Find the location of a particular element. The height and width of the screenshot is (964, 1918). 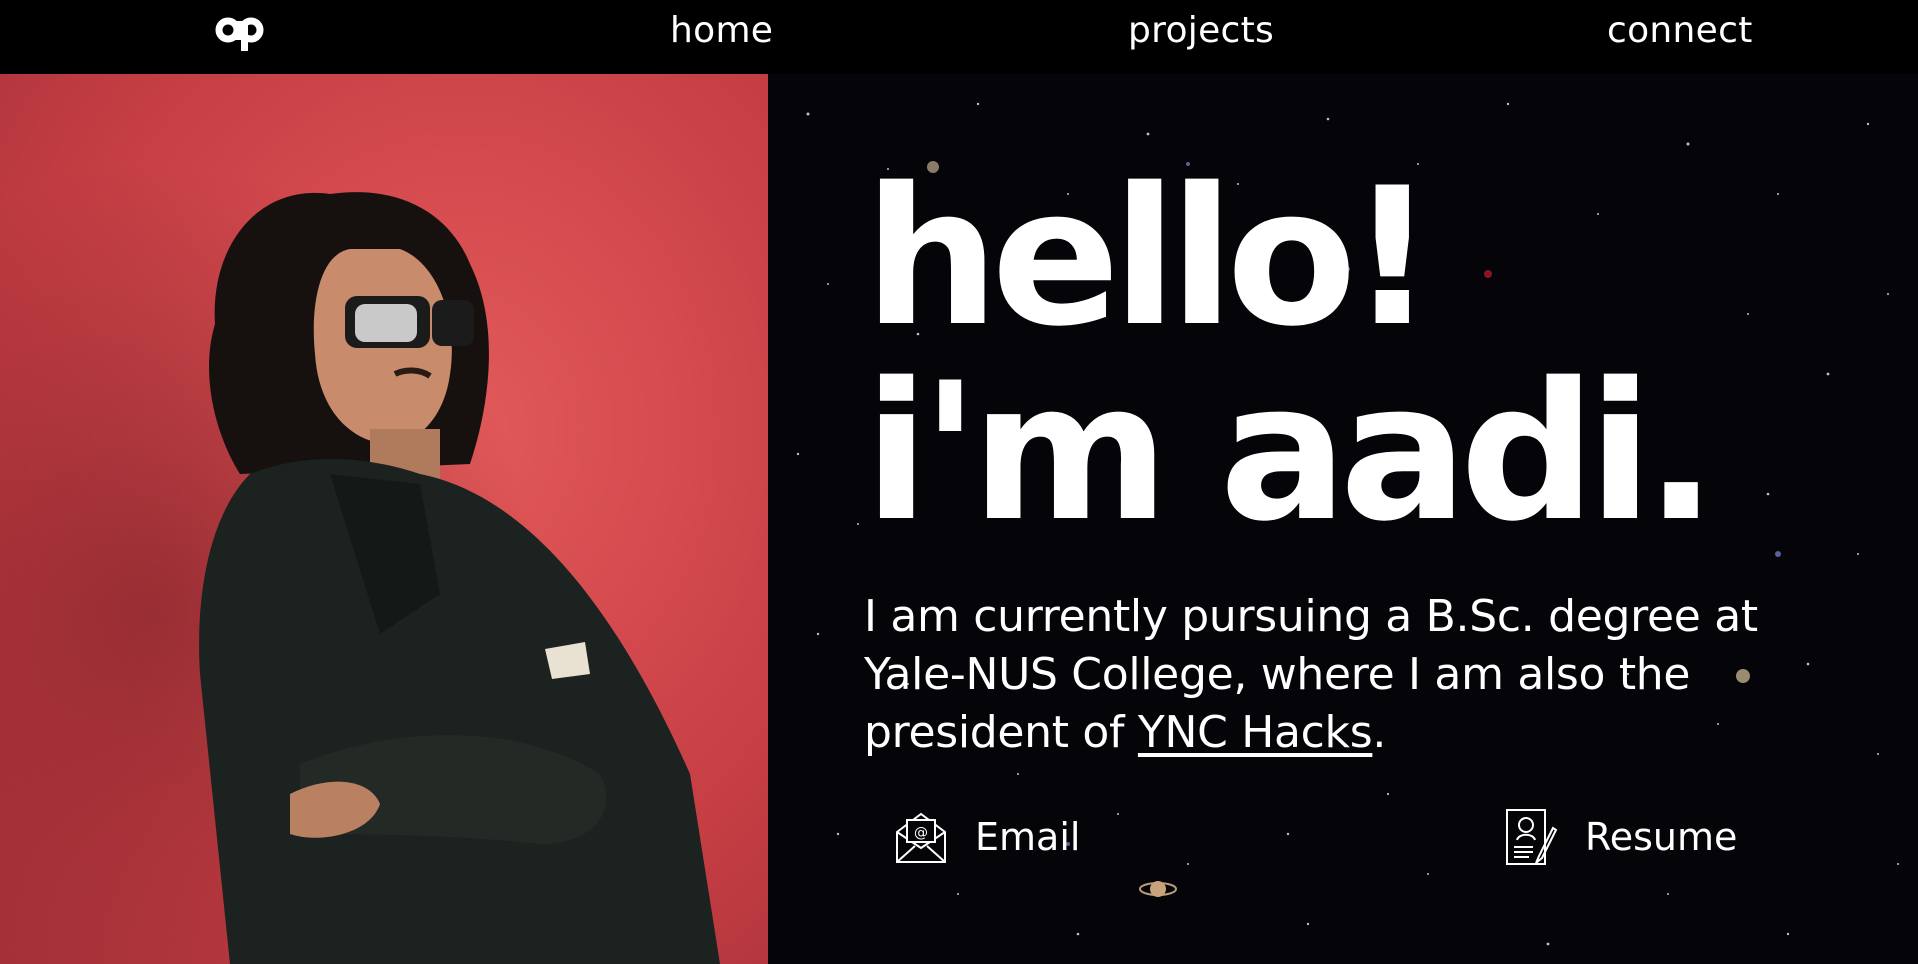

resume-icon is located at coordinates (1532, 837).